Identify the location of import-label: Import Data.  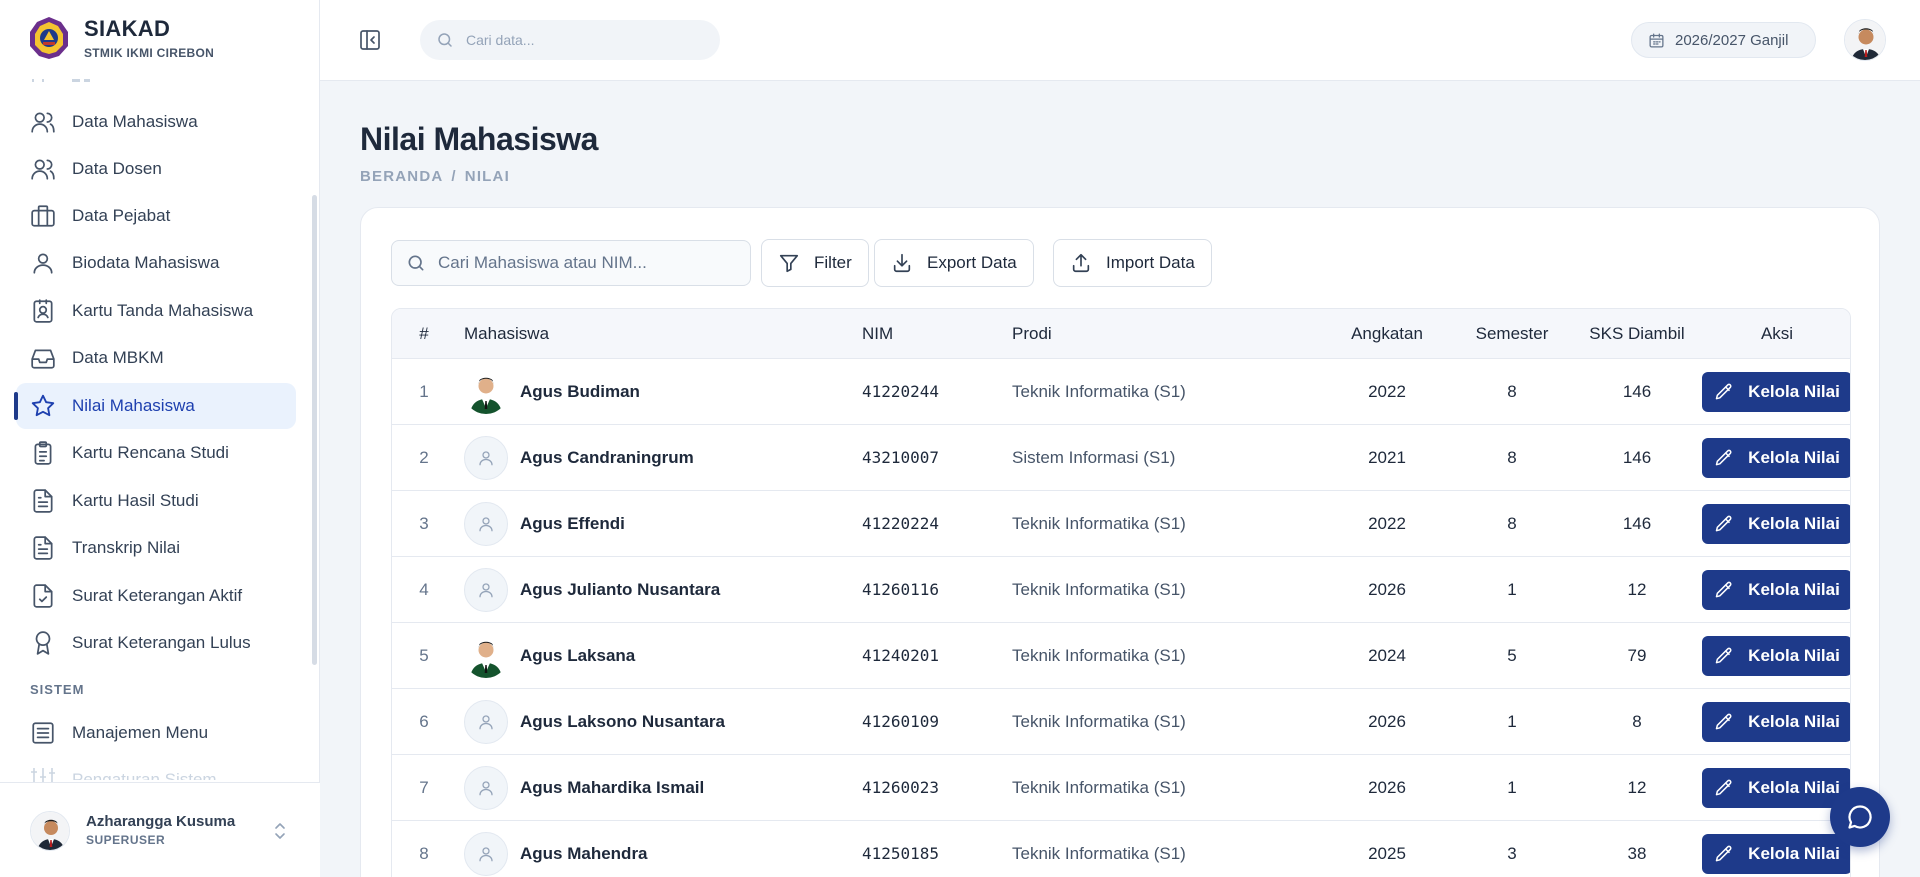
(1150, 262).